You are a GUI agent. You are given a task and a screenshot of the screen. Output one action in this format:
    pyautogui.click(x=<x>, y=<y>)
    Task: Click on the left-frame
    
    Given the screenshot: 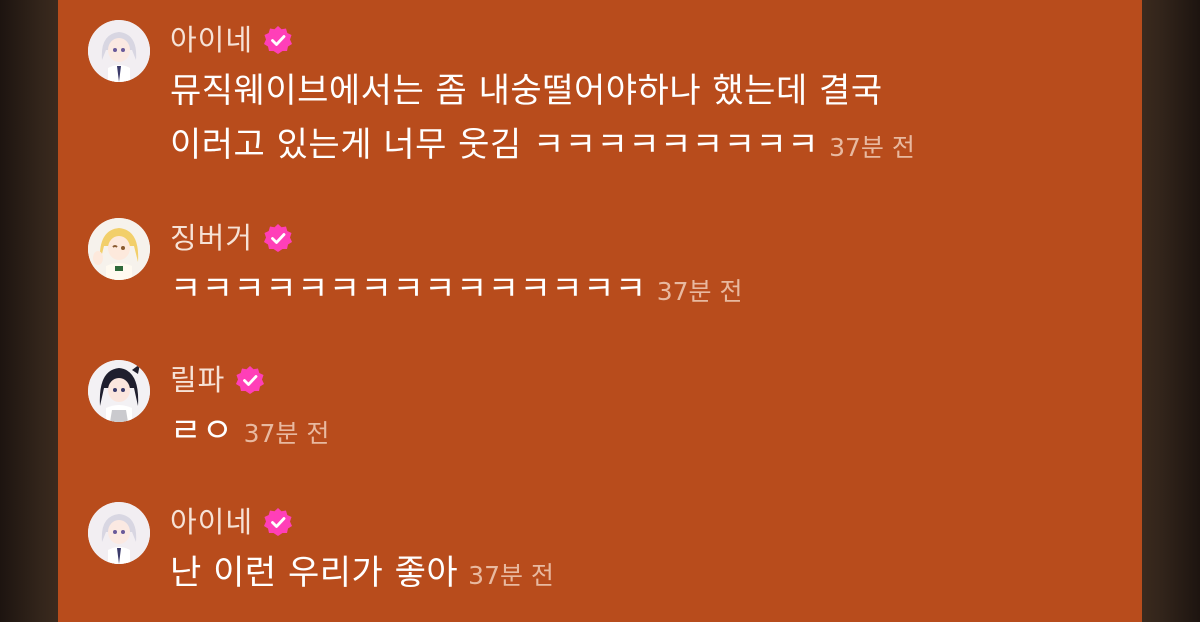 What is the action you would take?
    pyautogui.click(x=29, y=311)
    